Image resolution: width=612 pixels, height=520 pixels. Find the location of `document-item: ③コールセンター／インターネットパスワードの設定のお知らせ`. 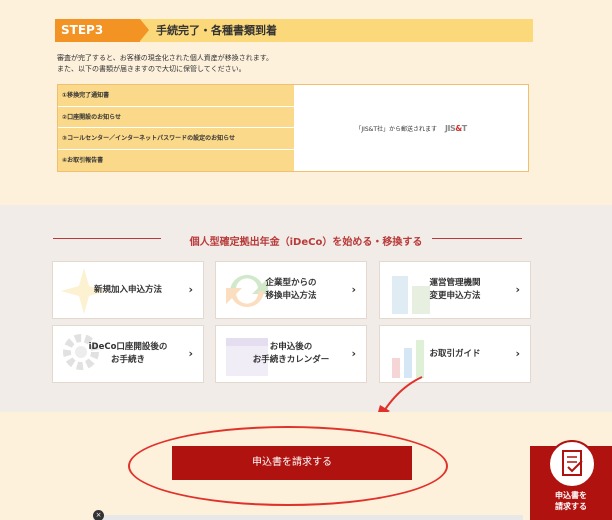

document-item: ③コールセンター／インターネットパスワードの設定のお知らせ is located at coordinates (176, 139).